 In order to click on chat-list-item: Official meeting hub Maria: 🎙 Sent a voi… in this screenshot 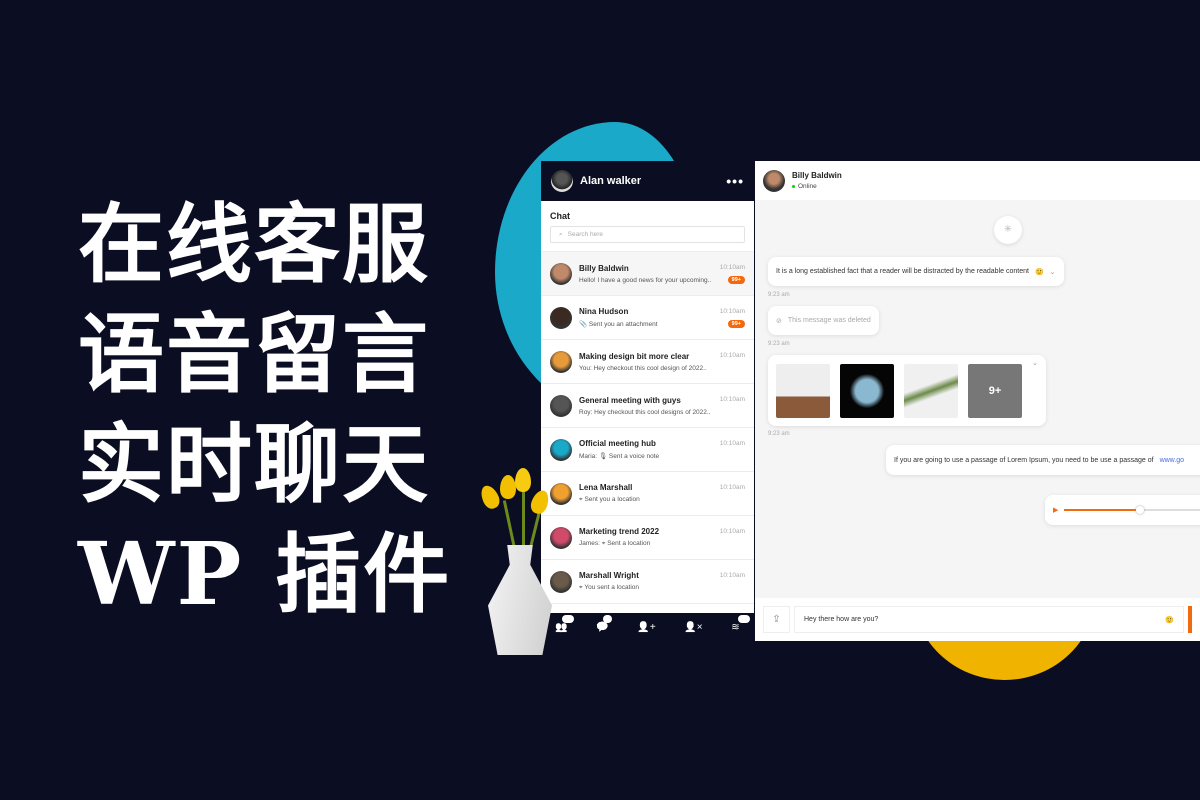, I will do `click(647, 450)`.